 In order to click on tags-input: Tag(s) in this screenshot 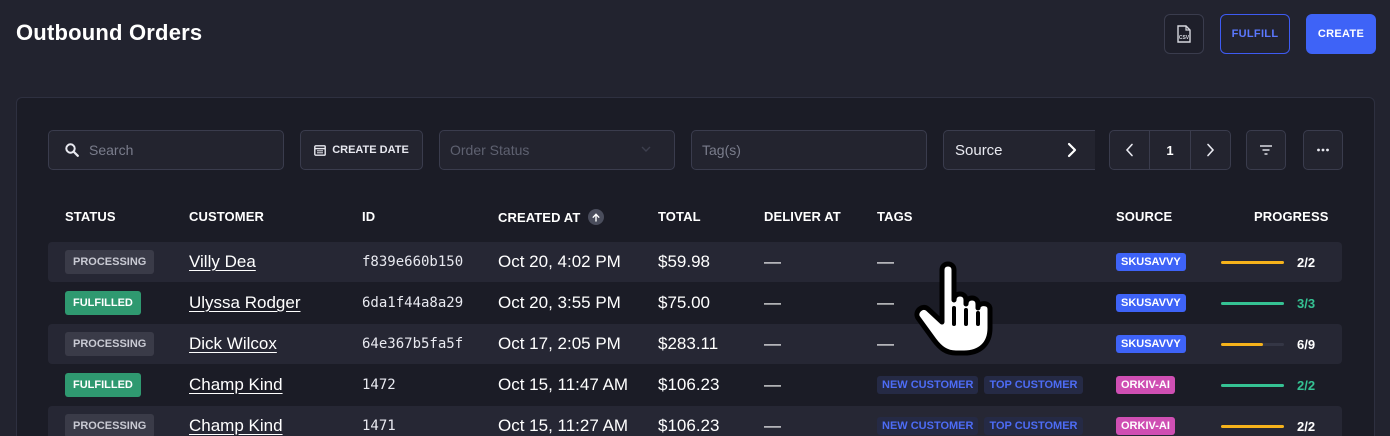, I will do `click(809, 150)`.